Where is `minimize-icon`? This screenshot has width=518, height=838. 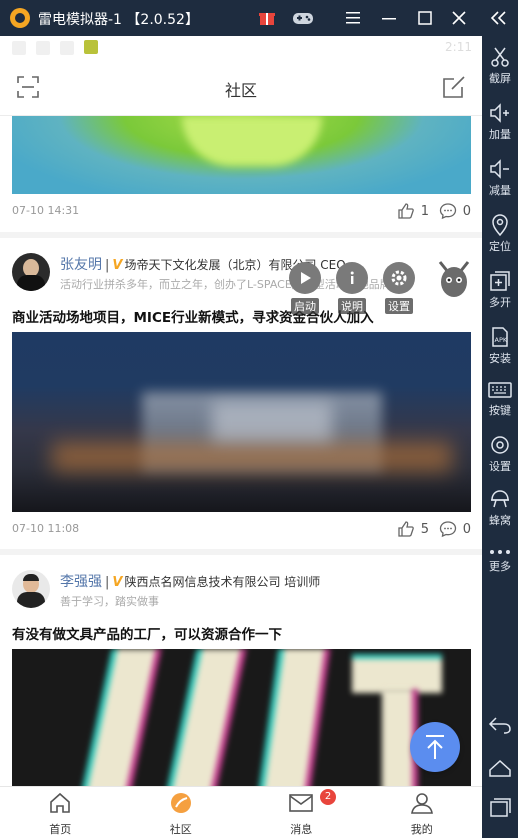
minimize-icon is located at coordinates (389, 18).